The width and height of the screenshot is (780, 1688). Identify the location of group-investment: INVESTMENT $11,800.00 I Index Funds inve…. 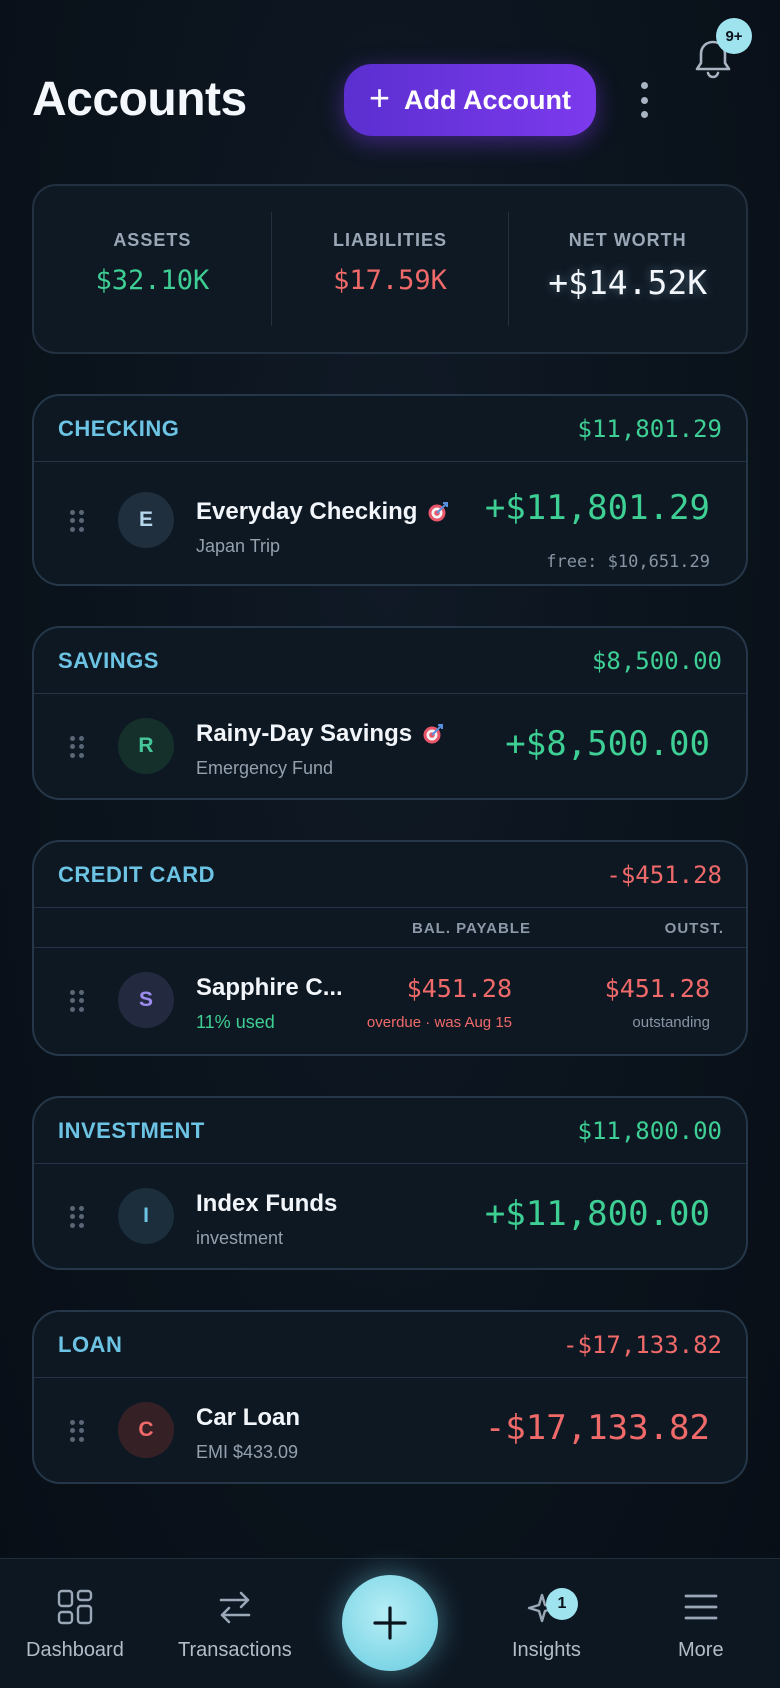
(390, 1183).